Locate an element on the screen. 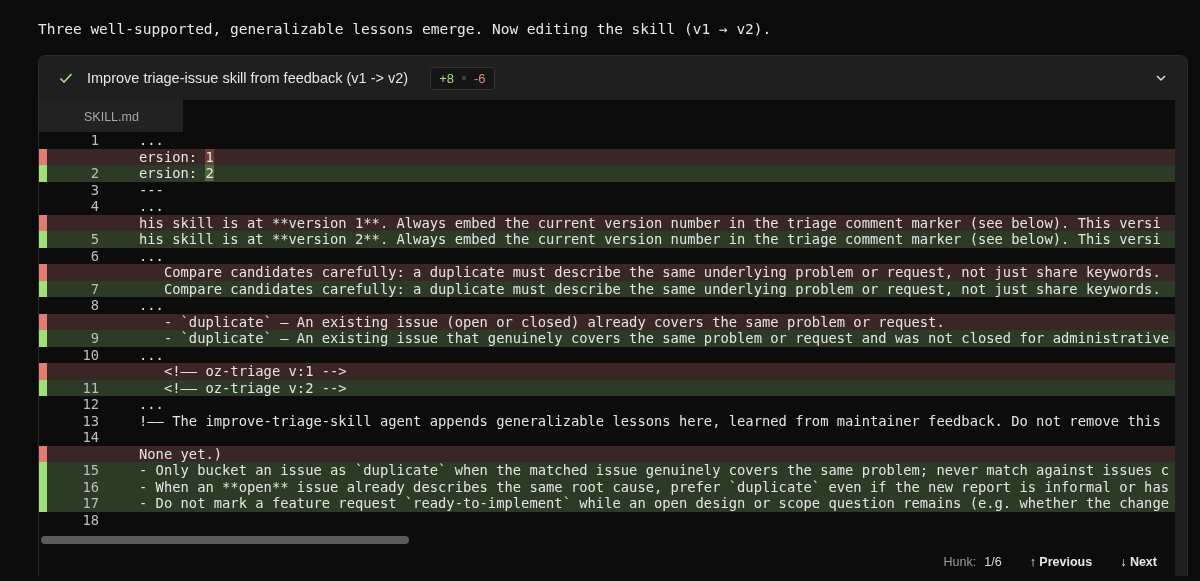 This screenshot has height=581, width=1200. code-line: his skill is at **version 1**. Always embed the current version number in the triage comment marker (see below). This versi is located at coordinates (650, 222).